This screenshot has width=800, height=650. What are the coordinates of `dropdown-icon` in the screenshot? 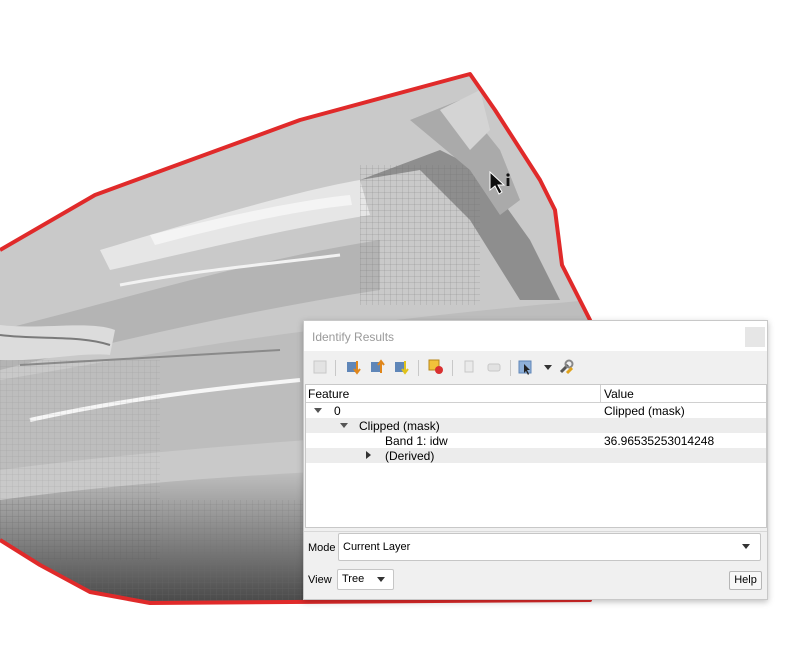 It's located at (548, 367).